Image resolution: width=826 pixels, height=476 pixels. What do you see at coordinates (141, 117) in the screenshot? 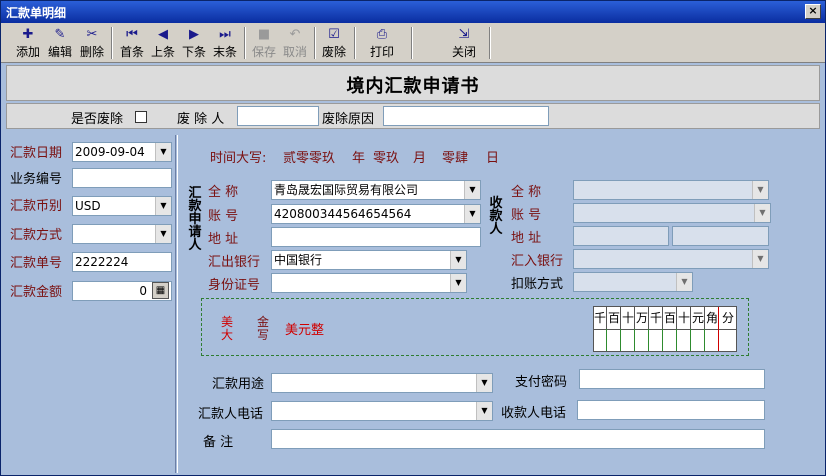
I see `is-void-checkbox` at bounding box center [141, 117].